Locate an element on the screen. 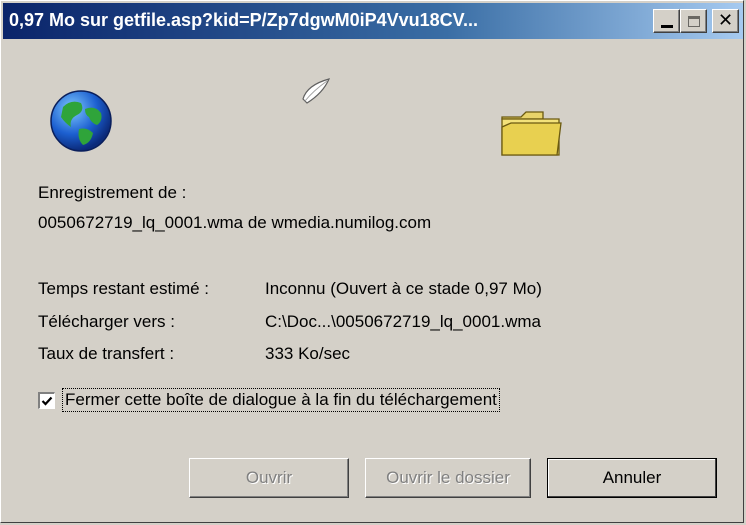  time-remaining-value: Inconnu (Ouvert à ce stade 0,97 Mo) is located at coordinates (403, 288).